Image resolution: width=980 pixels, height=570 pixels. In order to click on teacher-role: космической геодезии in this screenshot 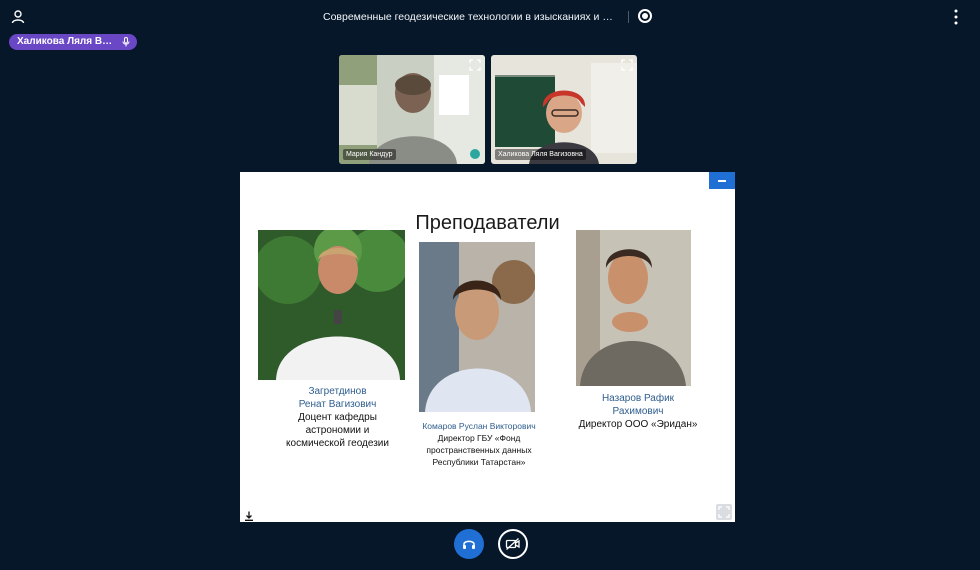, I will do `click(337, 443)`.